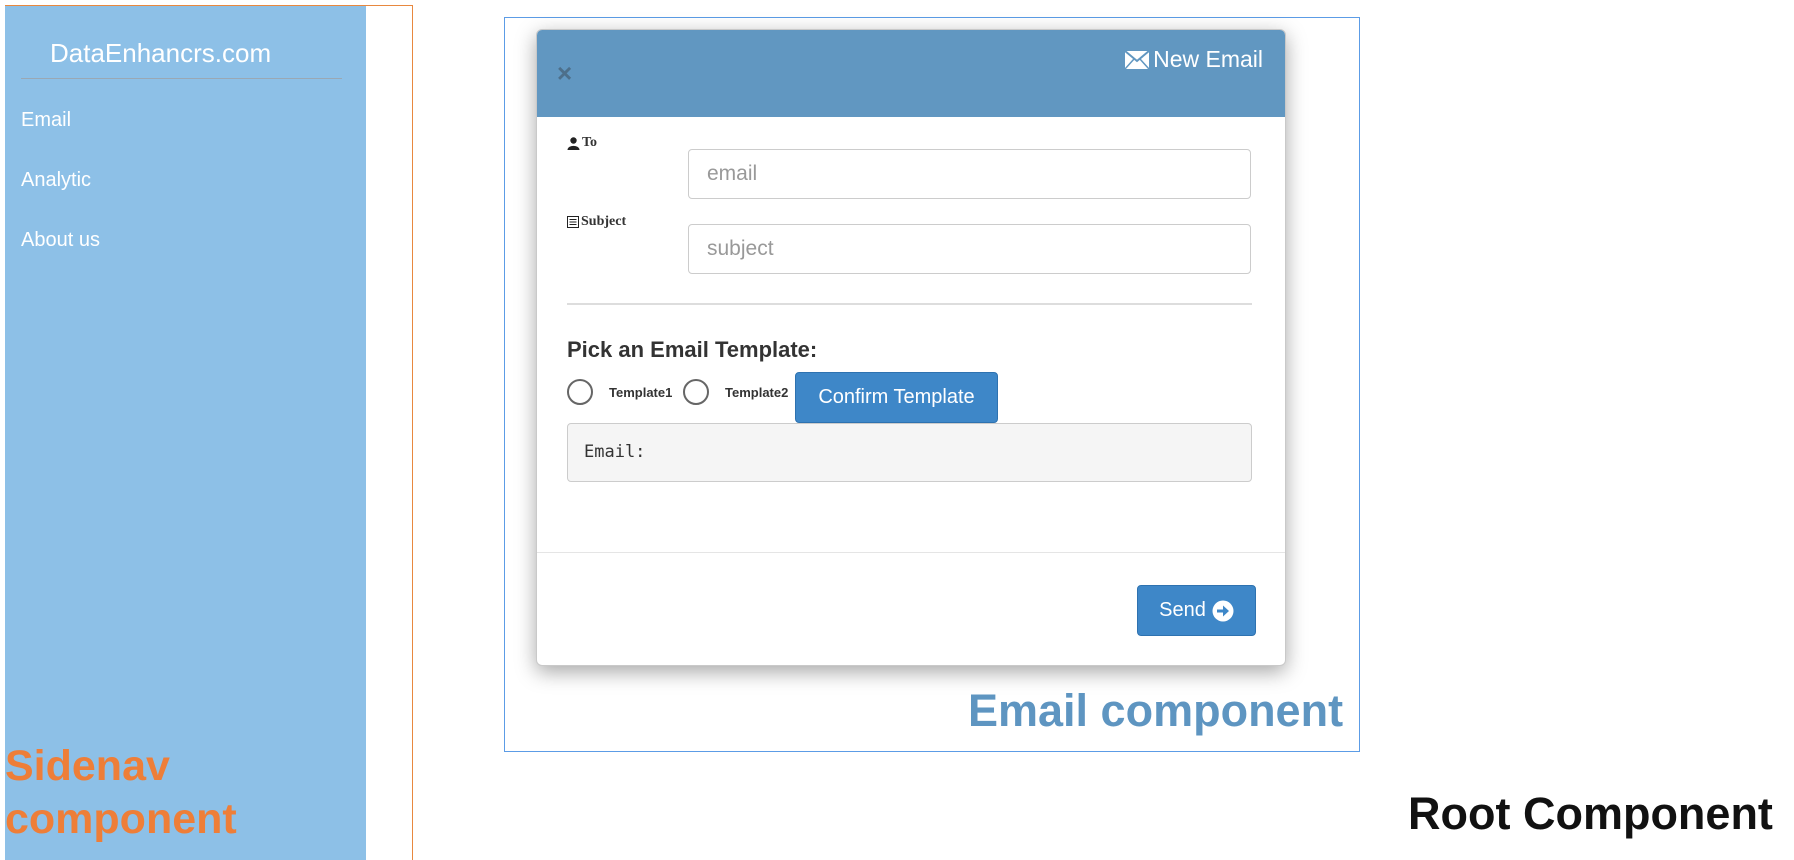 The height and width of the screenshot is (860, 1794). I want to click on to-label: To, so click(582, 143).